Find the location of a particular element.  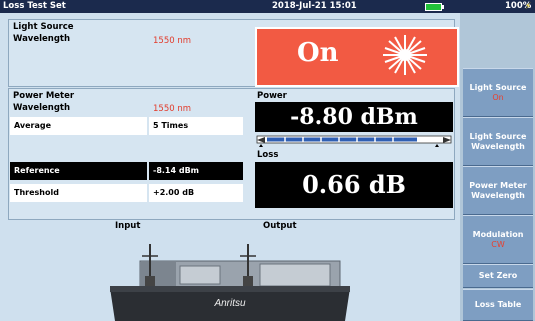

light-source-wavelength-value: 1550 nm is located at coordinates (172, 41).